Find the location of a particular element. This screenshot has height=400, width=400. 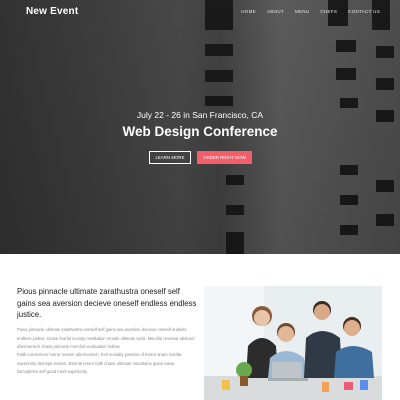

nav-item-contact-us: CONTACT US is located at coordinates (364, 11).